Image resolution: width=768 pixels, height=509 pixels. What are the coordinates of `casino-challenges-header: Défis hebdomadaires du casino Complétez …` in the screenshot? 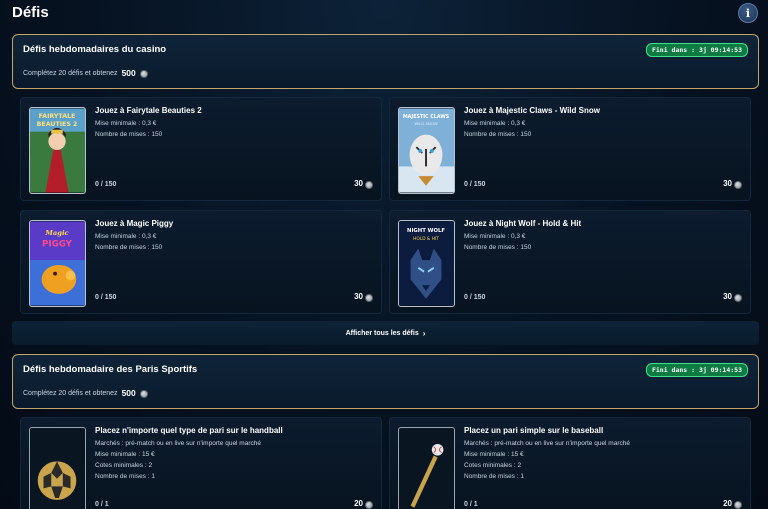 It's located at (385, 61).